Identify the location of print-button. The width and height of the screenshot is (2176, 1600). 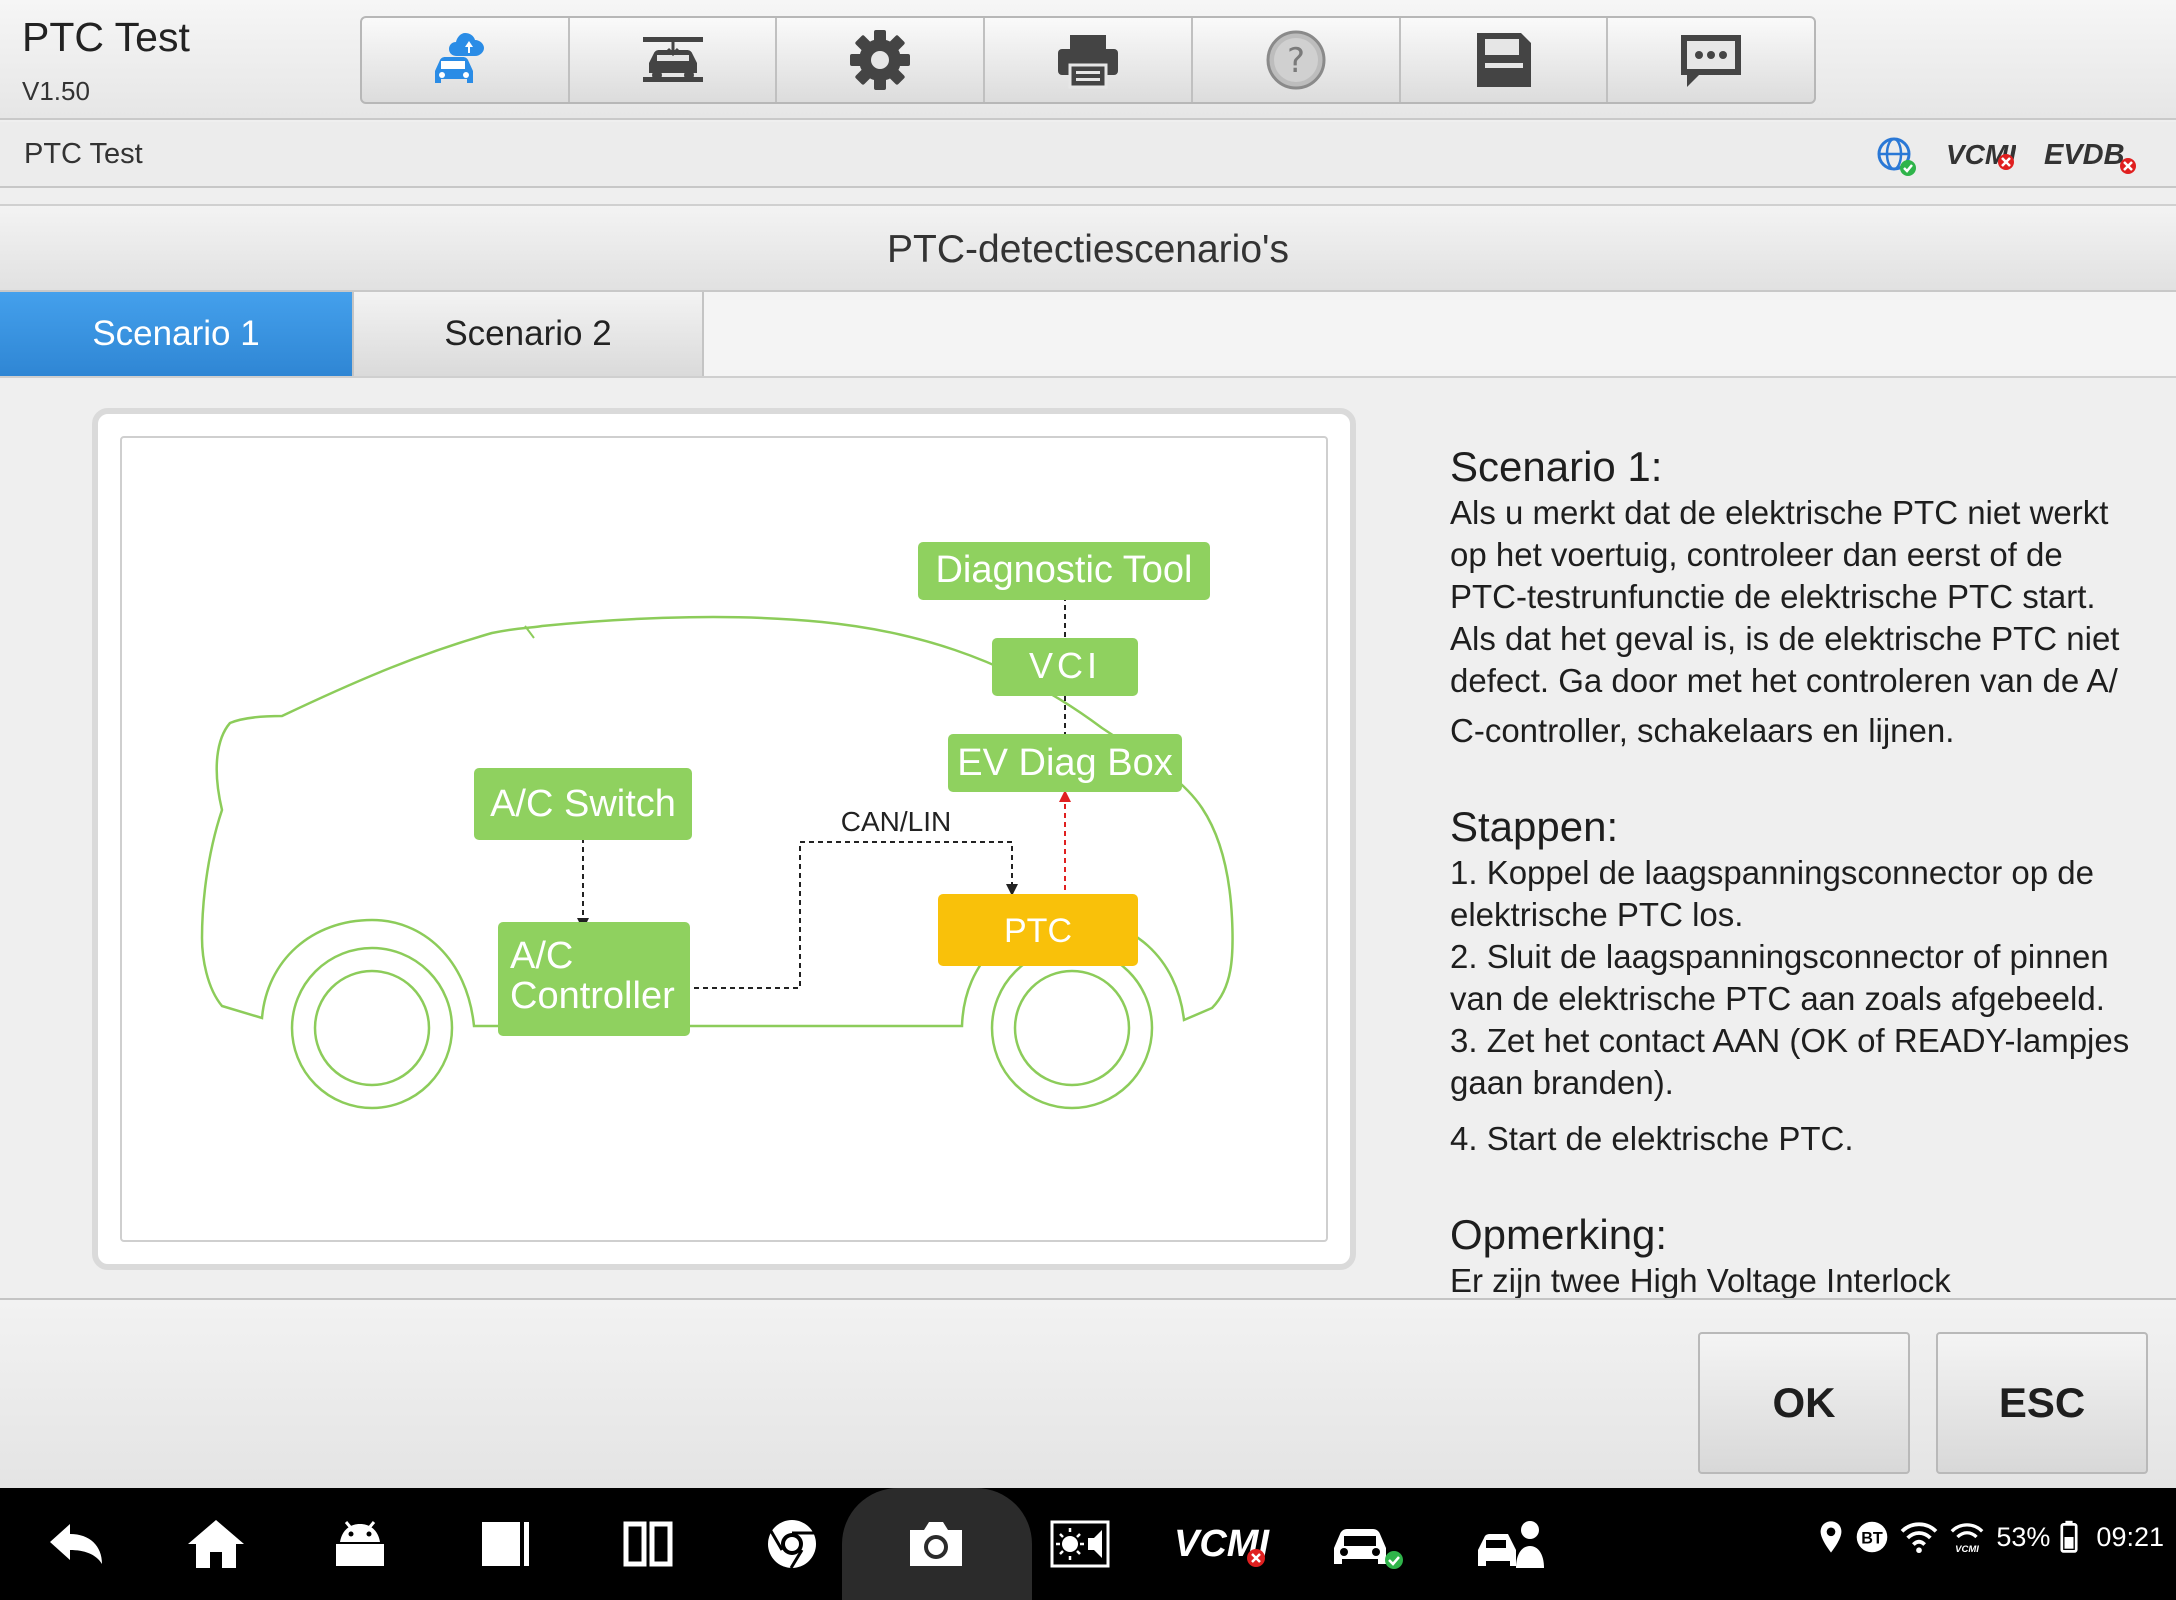
(1089, 60).